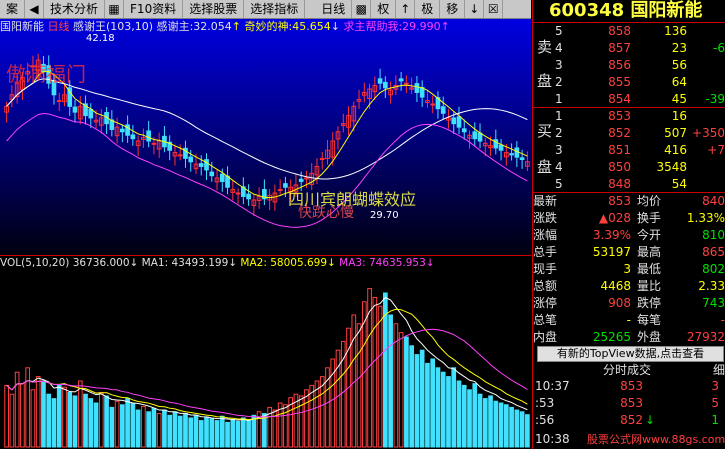 This screenshot has height=449, width=725. I want to click on toolbar-item-f10: F10资料, so click(154, 9).